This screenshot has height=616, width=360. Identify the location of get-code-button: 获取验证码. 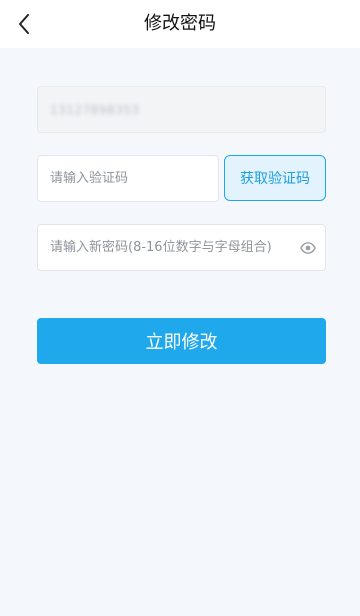
(275, 178).